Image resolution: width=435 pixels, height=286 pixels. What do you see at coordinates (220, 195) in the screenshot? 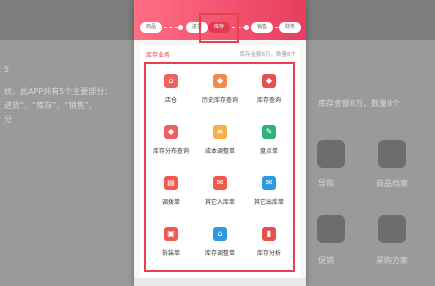
I see `grid-item: ✉ 其它入库单` at bounding box center [220, 195].